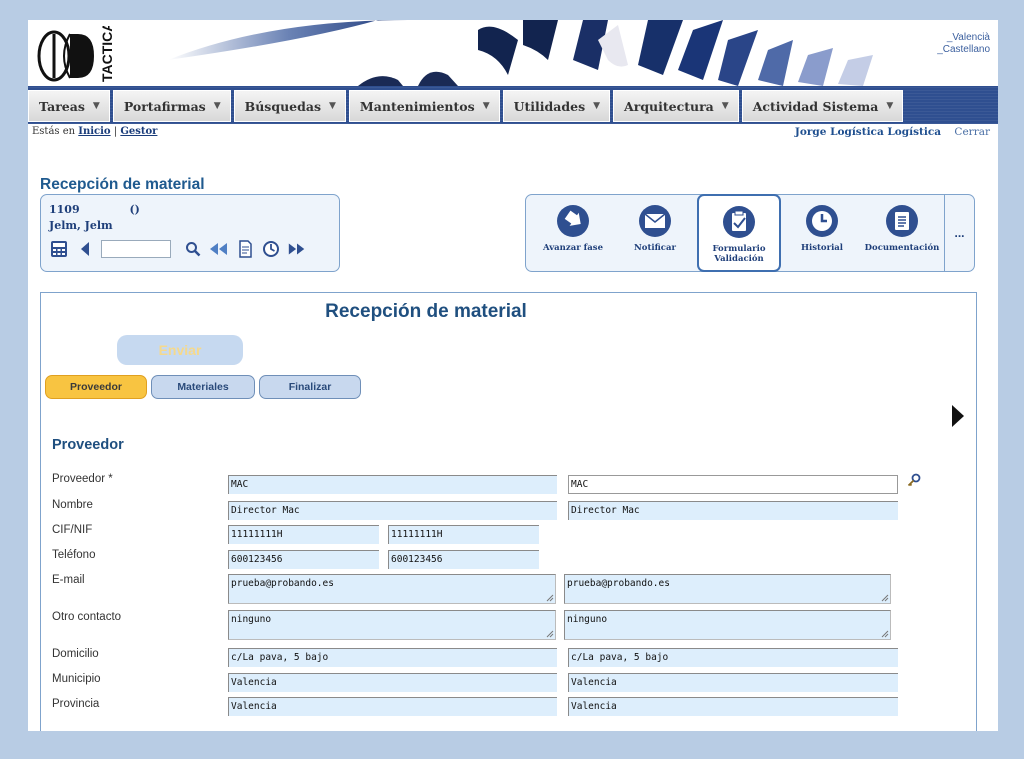 The width and height of the screenshot is (1024, 759). What do you see at coordinates (424, 106) in the screenshot?
I see `menu-mantenimientos: Mantenimientos ▼` at bounding box center [424, 106].